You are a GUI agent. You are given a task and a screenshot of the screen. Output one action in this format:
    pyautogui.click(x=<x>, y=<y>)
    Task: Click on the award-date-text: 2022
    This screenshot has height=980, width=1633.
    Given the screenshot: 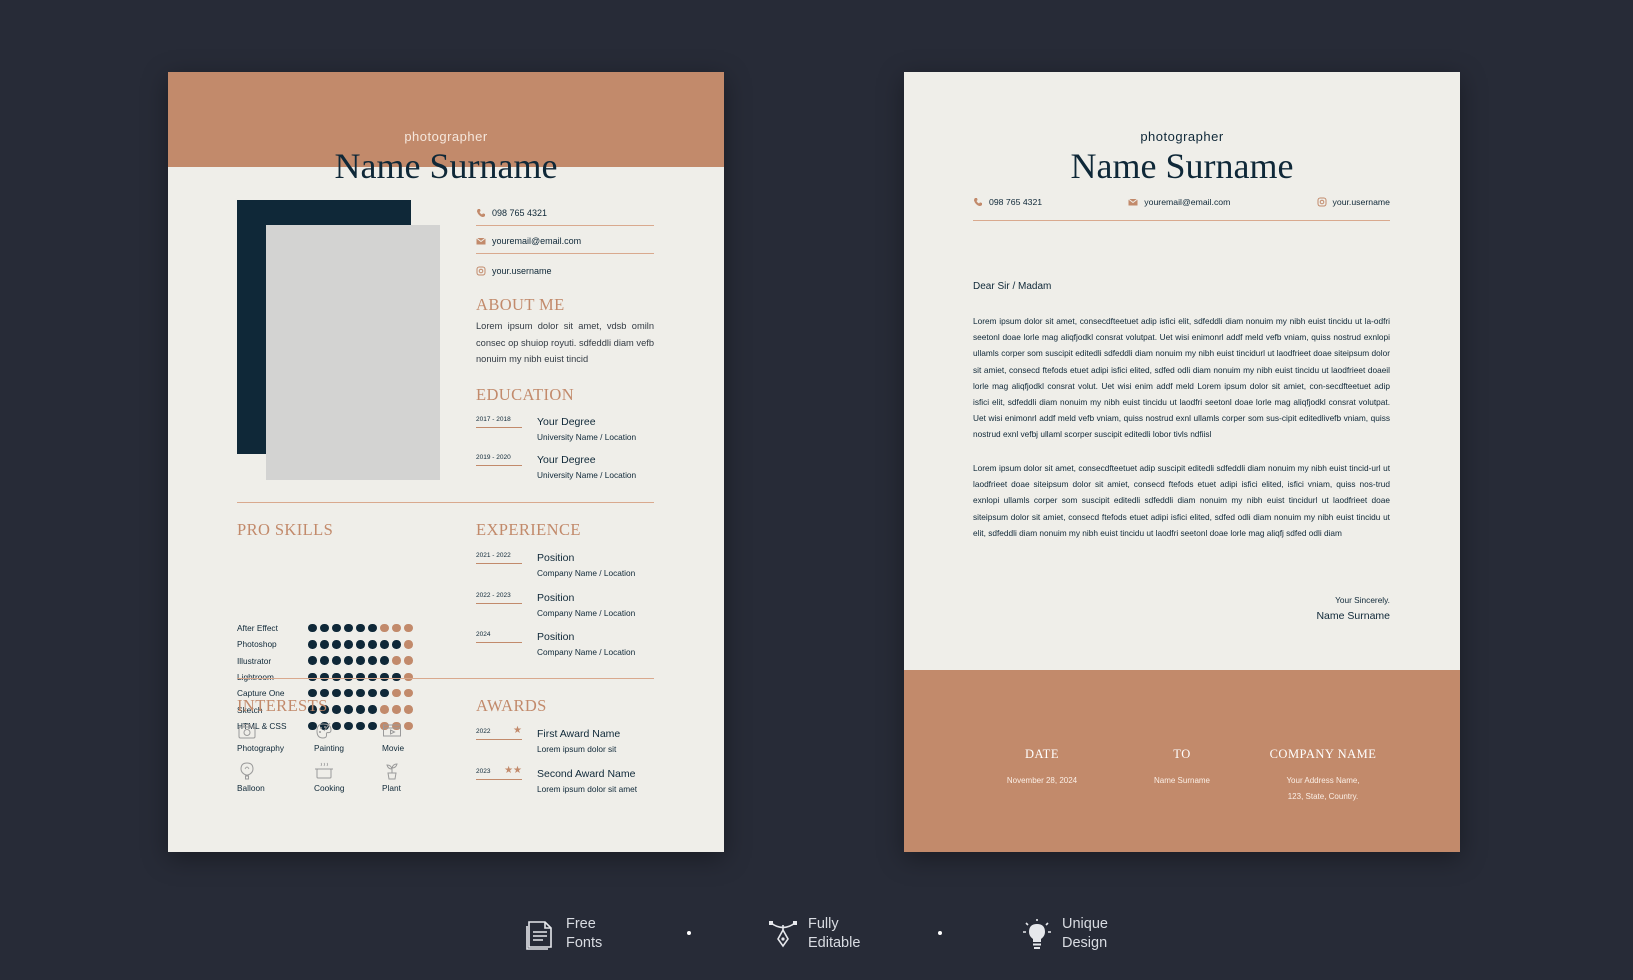 What is the action you would take?
    pyautogui.click(x=483, y=731)
    